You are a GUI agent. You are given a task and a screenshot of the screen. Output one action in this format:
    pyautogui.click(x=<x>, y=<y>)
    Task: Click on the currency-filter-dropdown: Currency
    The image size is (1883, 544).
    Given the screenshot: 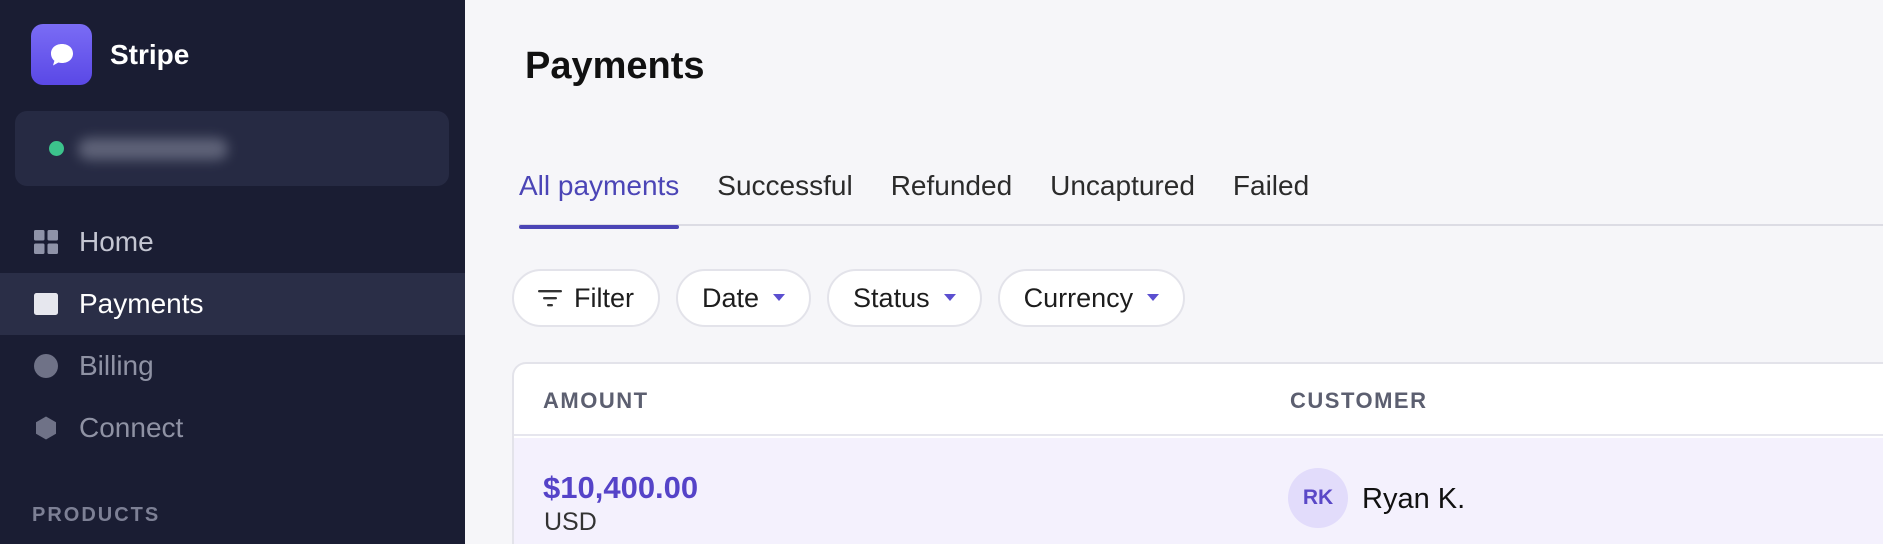 What is the action you would take?
    pyautogui.click(x=1091, y=298)
    